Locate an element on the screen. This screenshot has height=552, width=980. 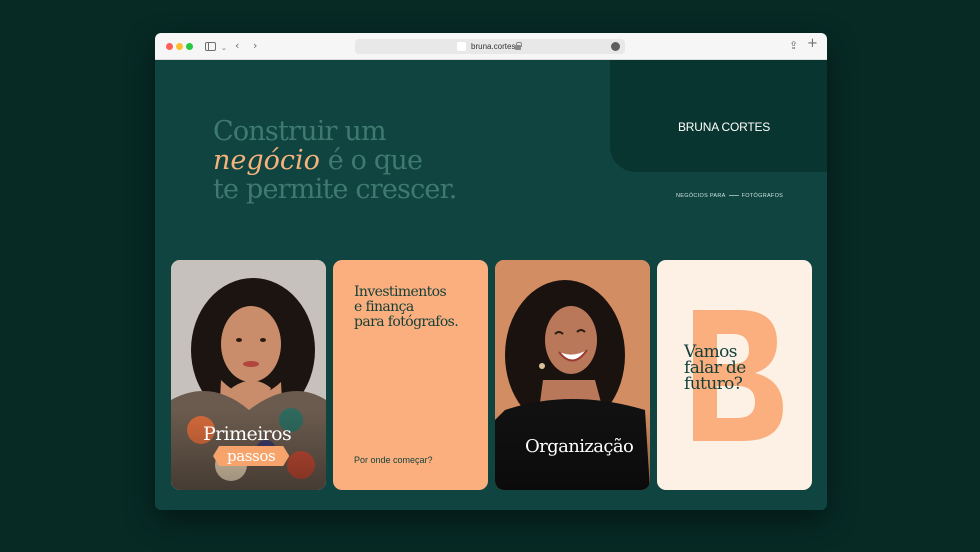
minimize-window-button is located at coordinates (179, 46).